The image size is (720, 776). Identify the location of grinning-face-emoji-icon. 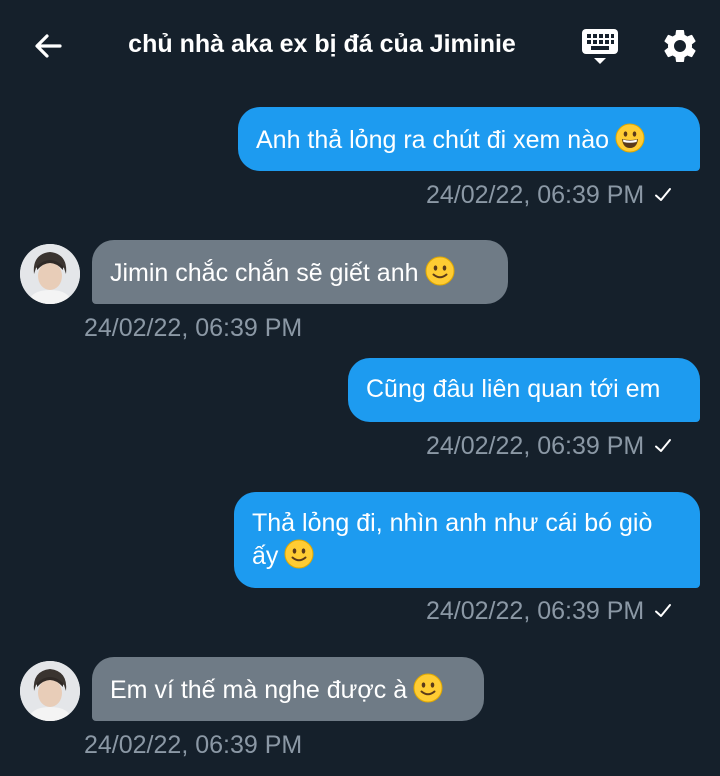
(630, 138).